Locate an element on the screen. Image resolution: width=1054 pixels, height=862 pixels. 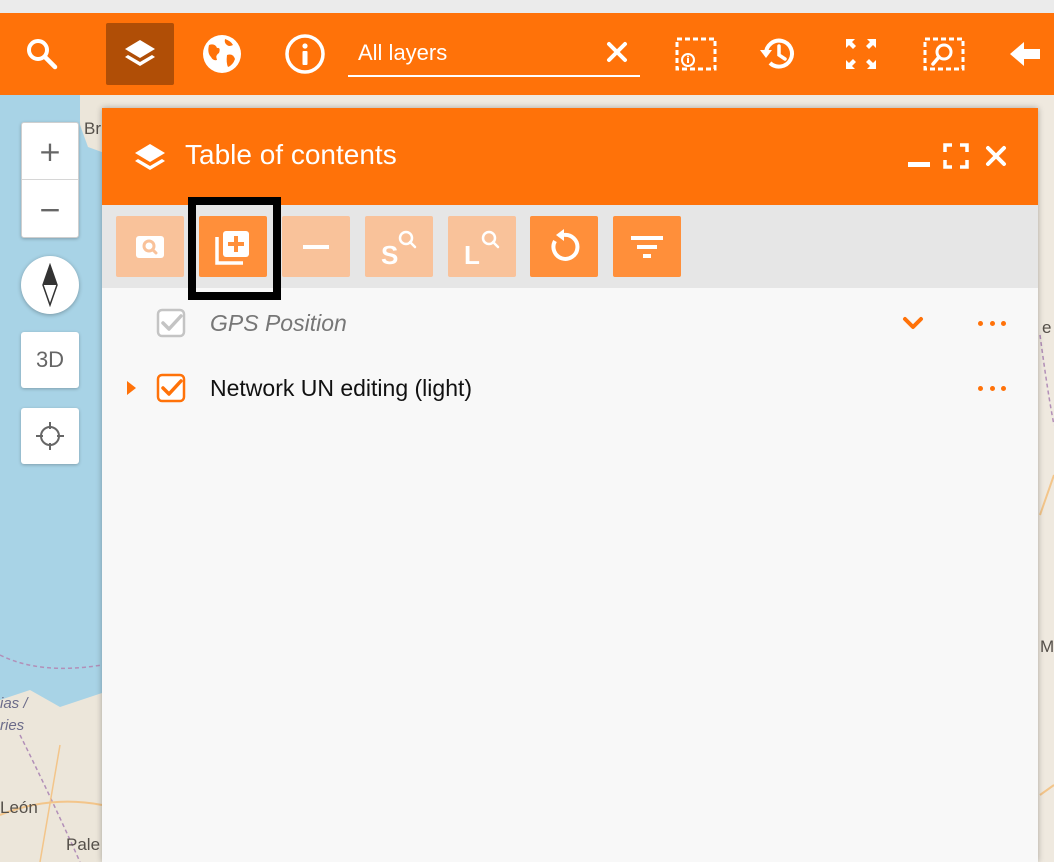
zoom-to-layer-icon is located at coordinates (150, 246).